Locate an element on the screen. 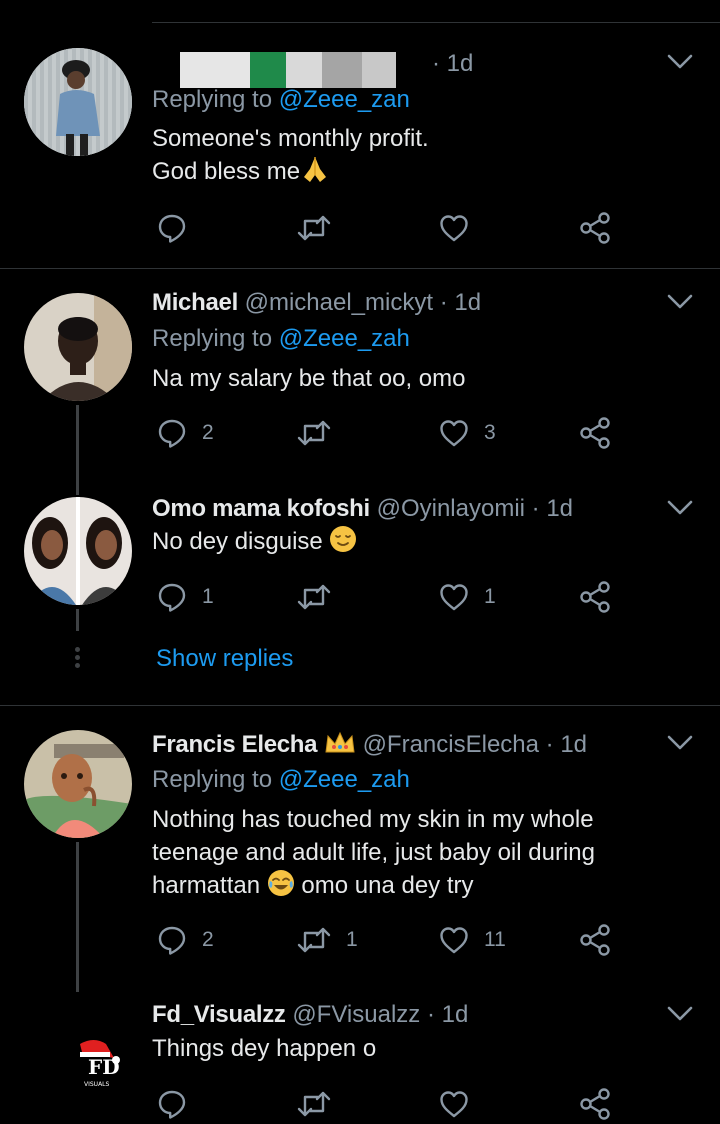 The width and height of the screenshot is (720, 1124). replying-to: Replying to @Zeee_zan is located at coordinates (281, 100).